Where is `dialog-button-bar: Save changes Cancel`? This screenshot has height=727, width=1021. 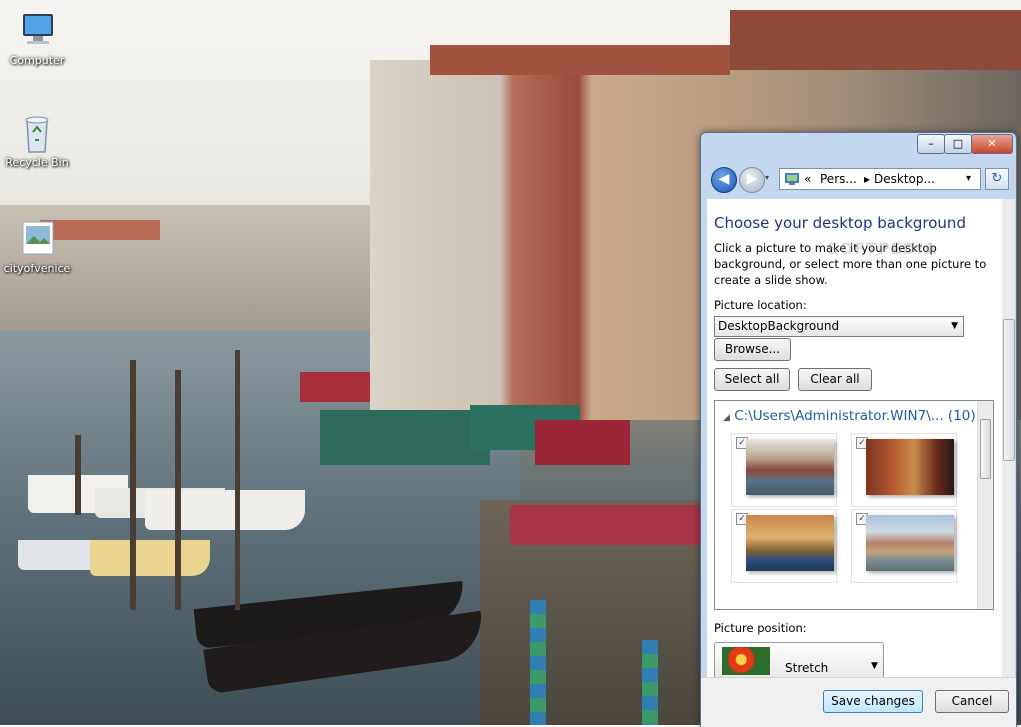 dialog-button-bar: Save changes Cancel is located at coordinates (858, 702).